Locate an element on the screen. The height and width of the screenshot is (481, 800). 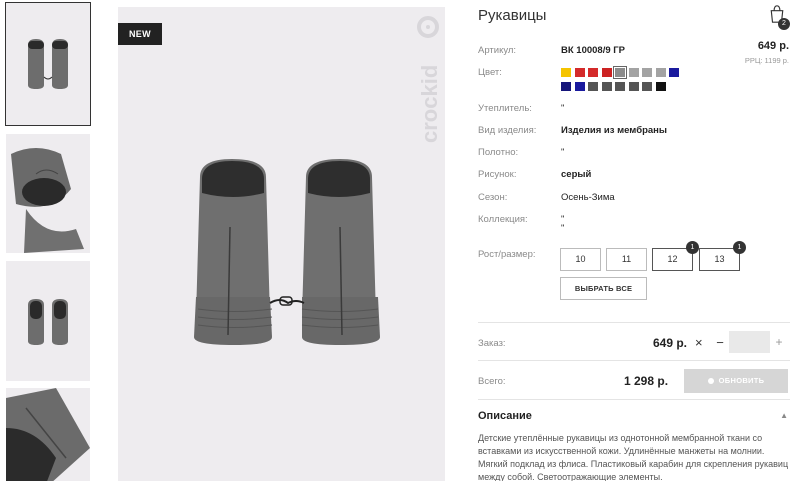
attr-label: Рост/размер: is located at coordinates (507, 254).